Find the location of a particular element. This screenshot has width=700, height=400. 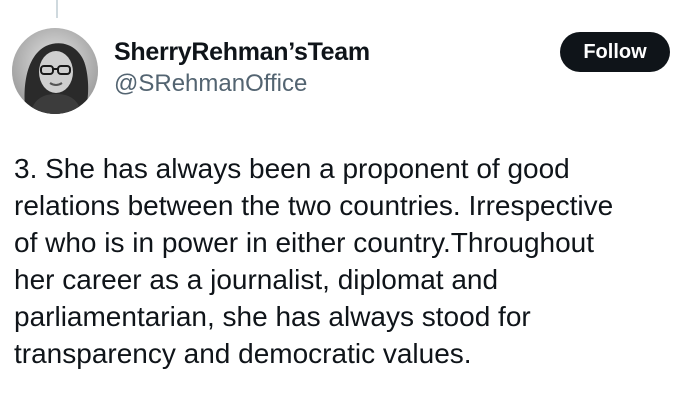

user-handle: @SRehmanOffice is located at coordinates (242, 84).